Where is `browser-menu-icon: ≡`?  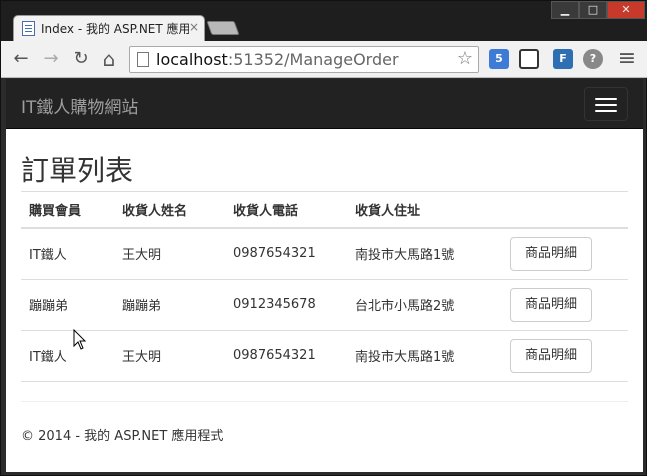
browser-menu-icon: ≡ is located at coordinates (627, 59).